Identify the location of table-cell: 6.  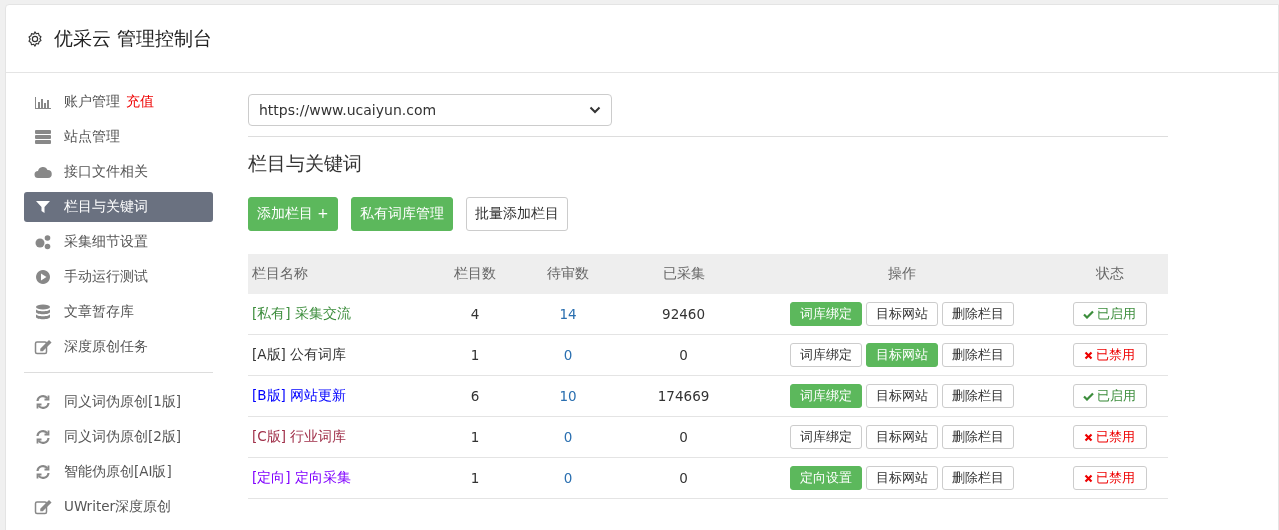
(475, 396).